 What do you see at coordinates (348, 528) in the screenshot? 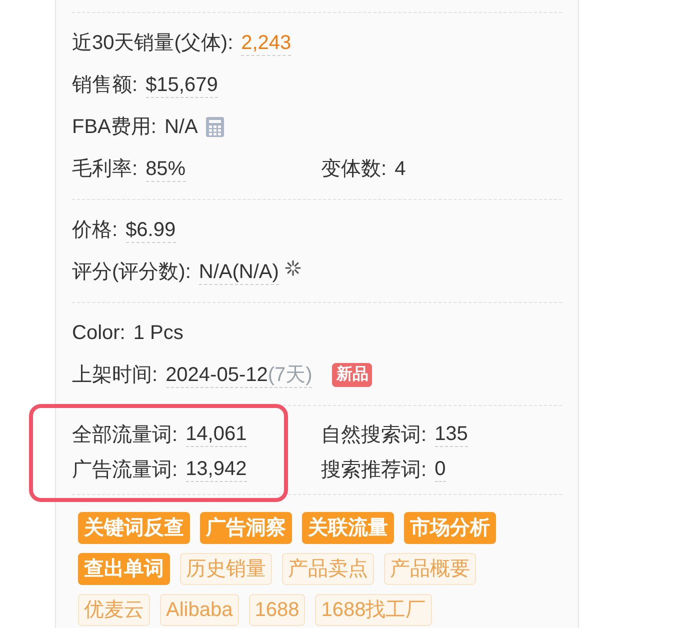
I see `action-button: 关联流量` at bounding box center [348, 528].